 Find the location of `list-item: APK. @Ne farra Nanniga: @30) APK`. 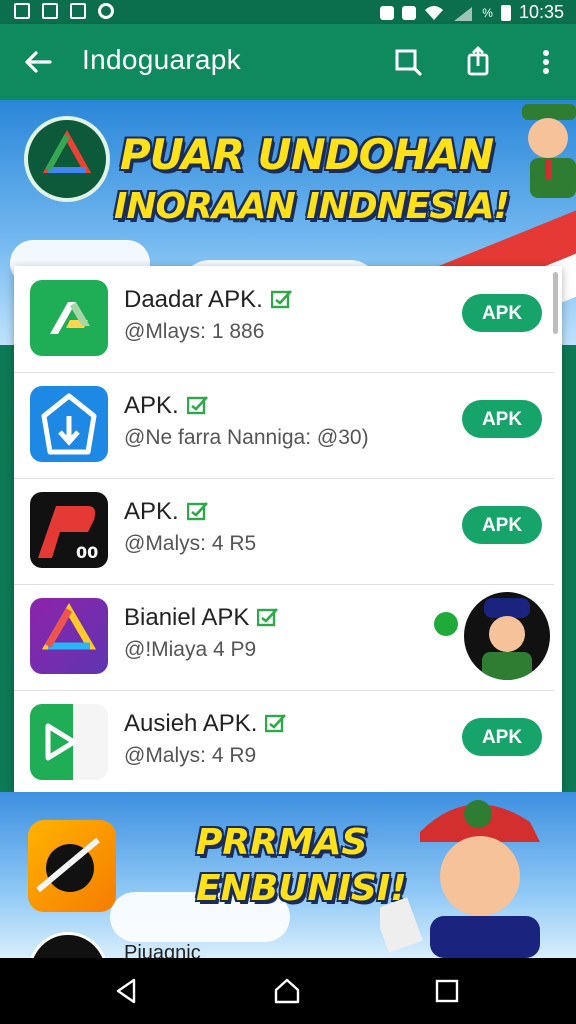

list-item: APK. @Ne farra Nanniga: @30) APK is located at coordinates (284, 425).